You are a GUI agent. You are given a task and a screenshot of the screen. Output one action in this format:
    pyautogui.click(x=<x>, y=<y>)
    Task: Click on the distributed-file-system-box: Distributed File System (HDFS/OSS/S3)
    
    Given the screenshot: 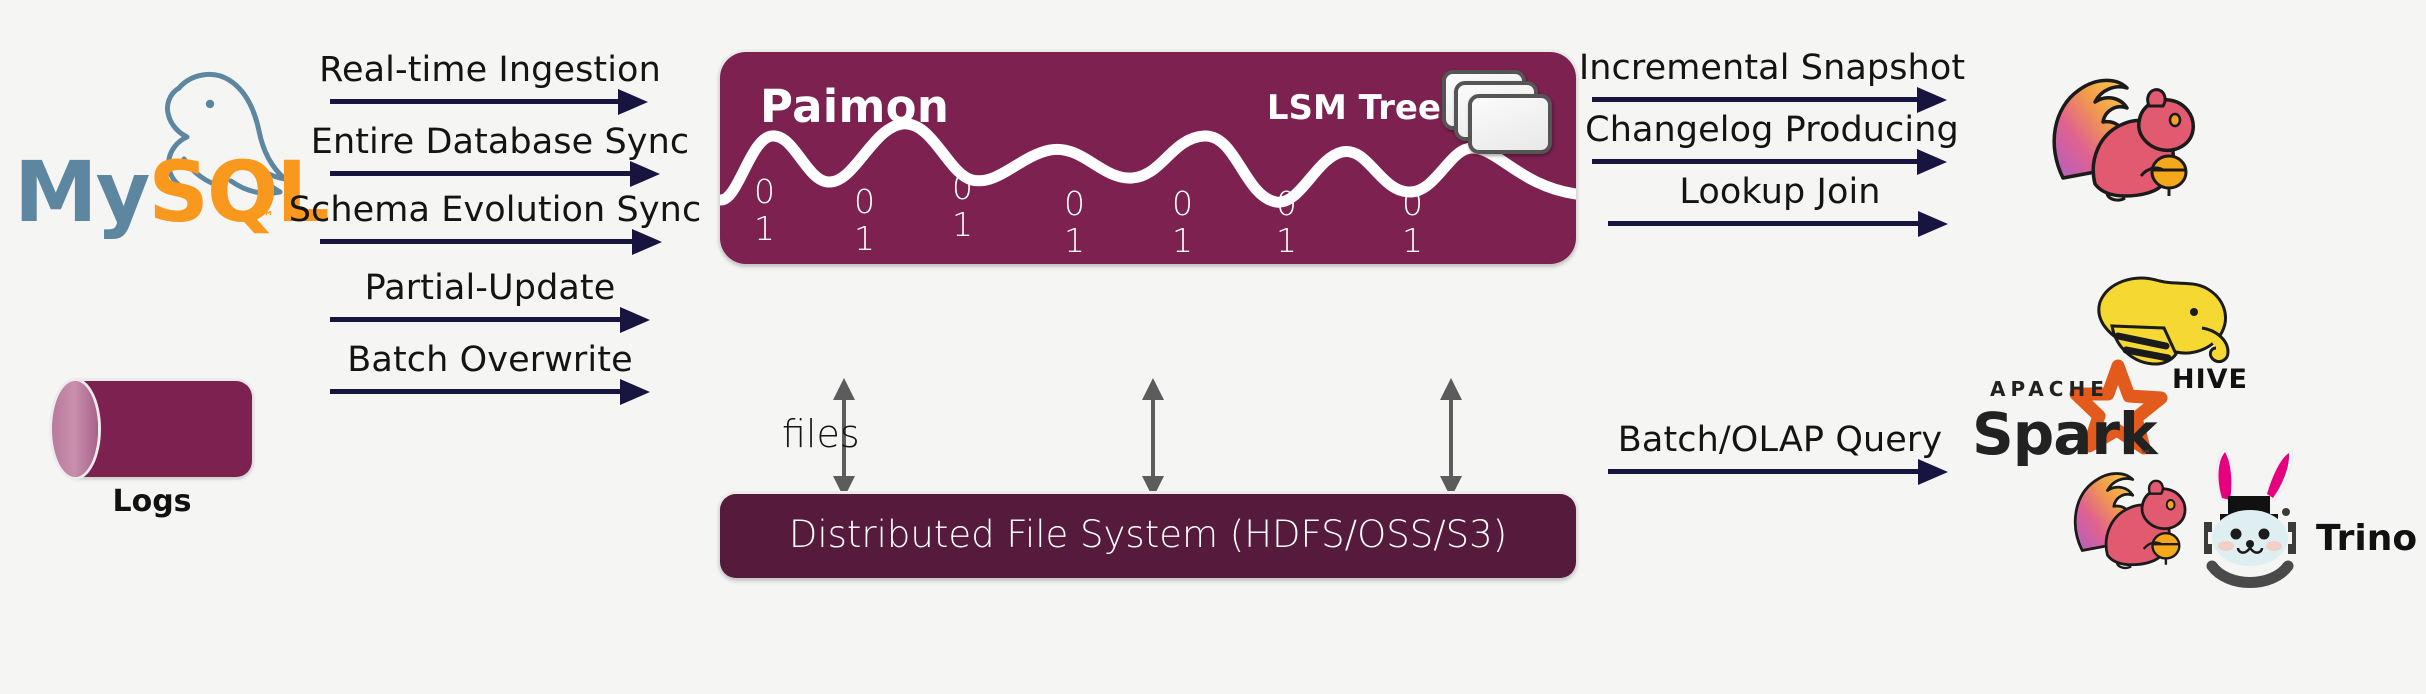 What is the action you would take?
    pyautogui.click(x=1148, y=536)
    